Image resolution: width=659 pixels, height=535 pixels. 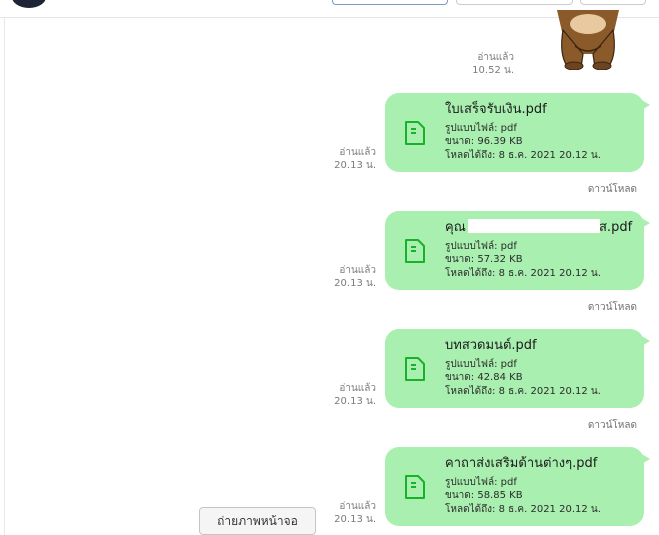 What do you see at coordinates (521, 463) in the screenshot?
I see `file-name: คาถาส่งเสริมด้านต่างๆ.pdf` at bounding box center [521, 463].